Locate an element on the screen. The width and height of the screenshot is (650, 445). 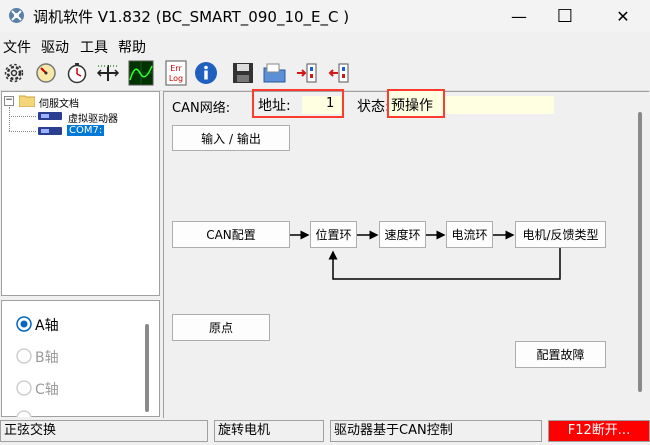
axis-b-label: B轴 is located at coordinates (47, 357).